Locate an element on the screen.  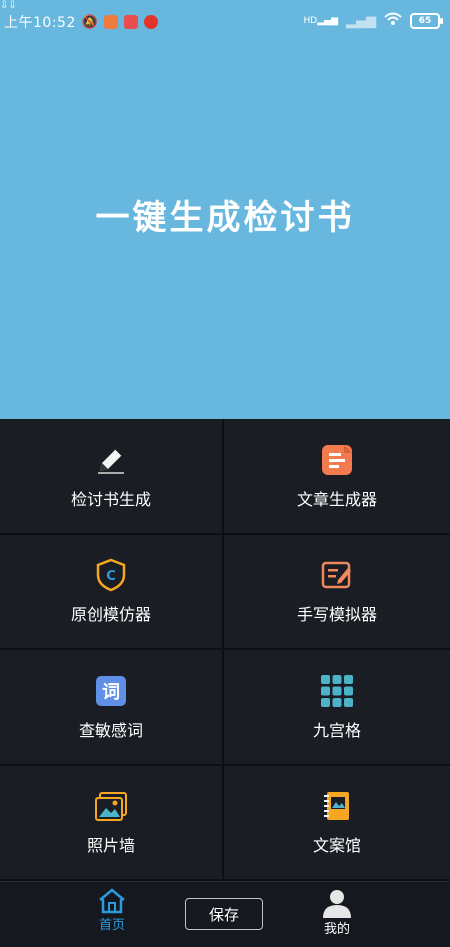
grid-item-label: 手写模拟器 is located at coordinates (336, 615).